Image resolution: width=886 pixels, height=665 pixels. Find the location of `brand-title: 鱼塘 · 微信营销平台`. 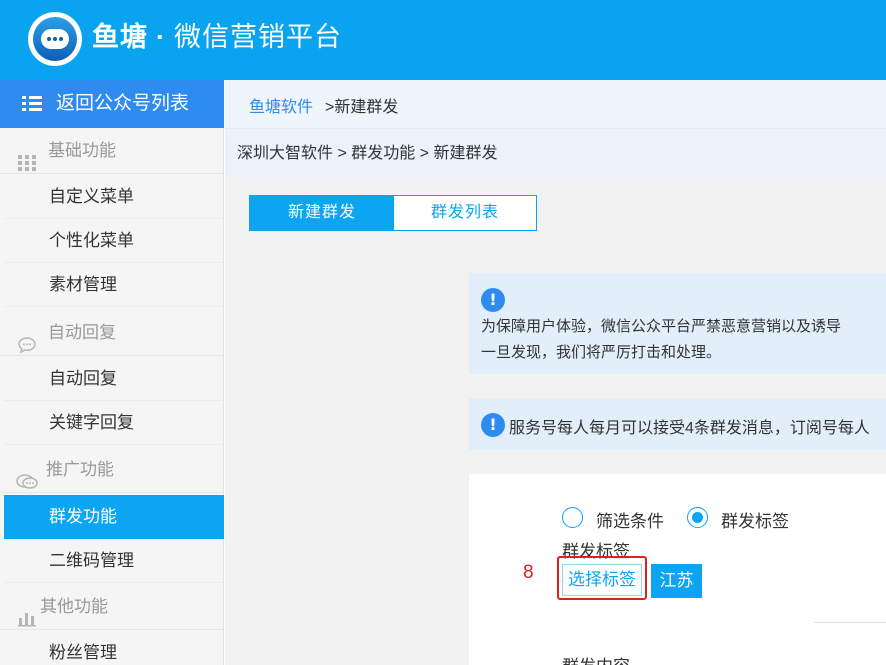

brand-title: 鱼塘 · 微信营销平台 is located at coordinates (217, 37).